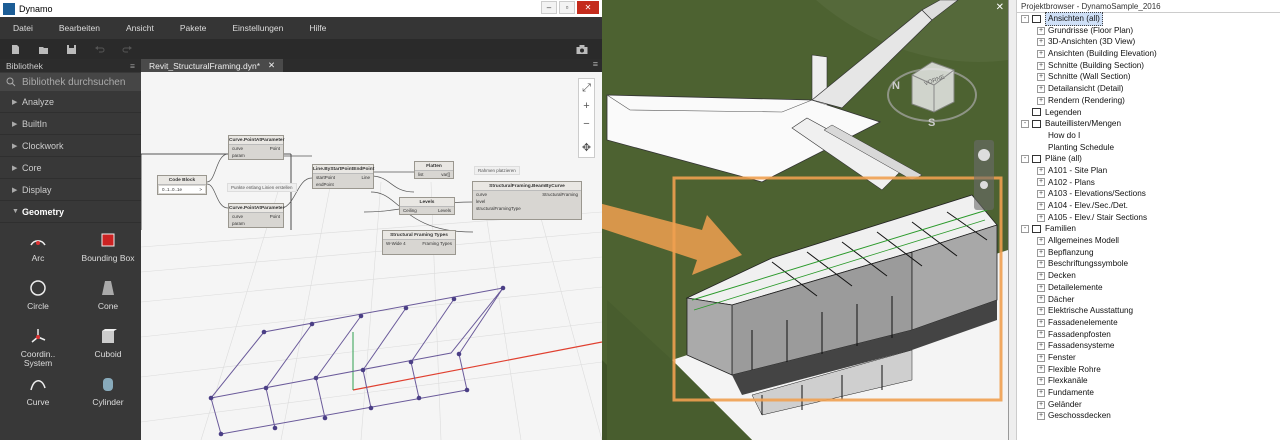 This screenshot has width=1280, height=440. What do you see at coordinates (172, 189) in the screenshot?
I see `code-text: 0..1..0..1e` at bounding box center [172, 189].